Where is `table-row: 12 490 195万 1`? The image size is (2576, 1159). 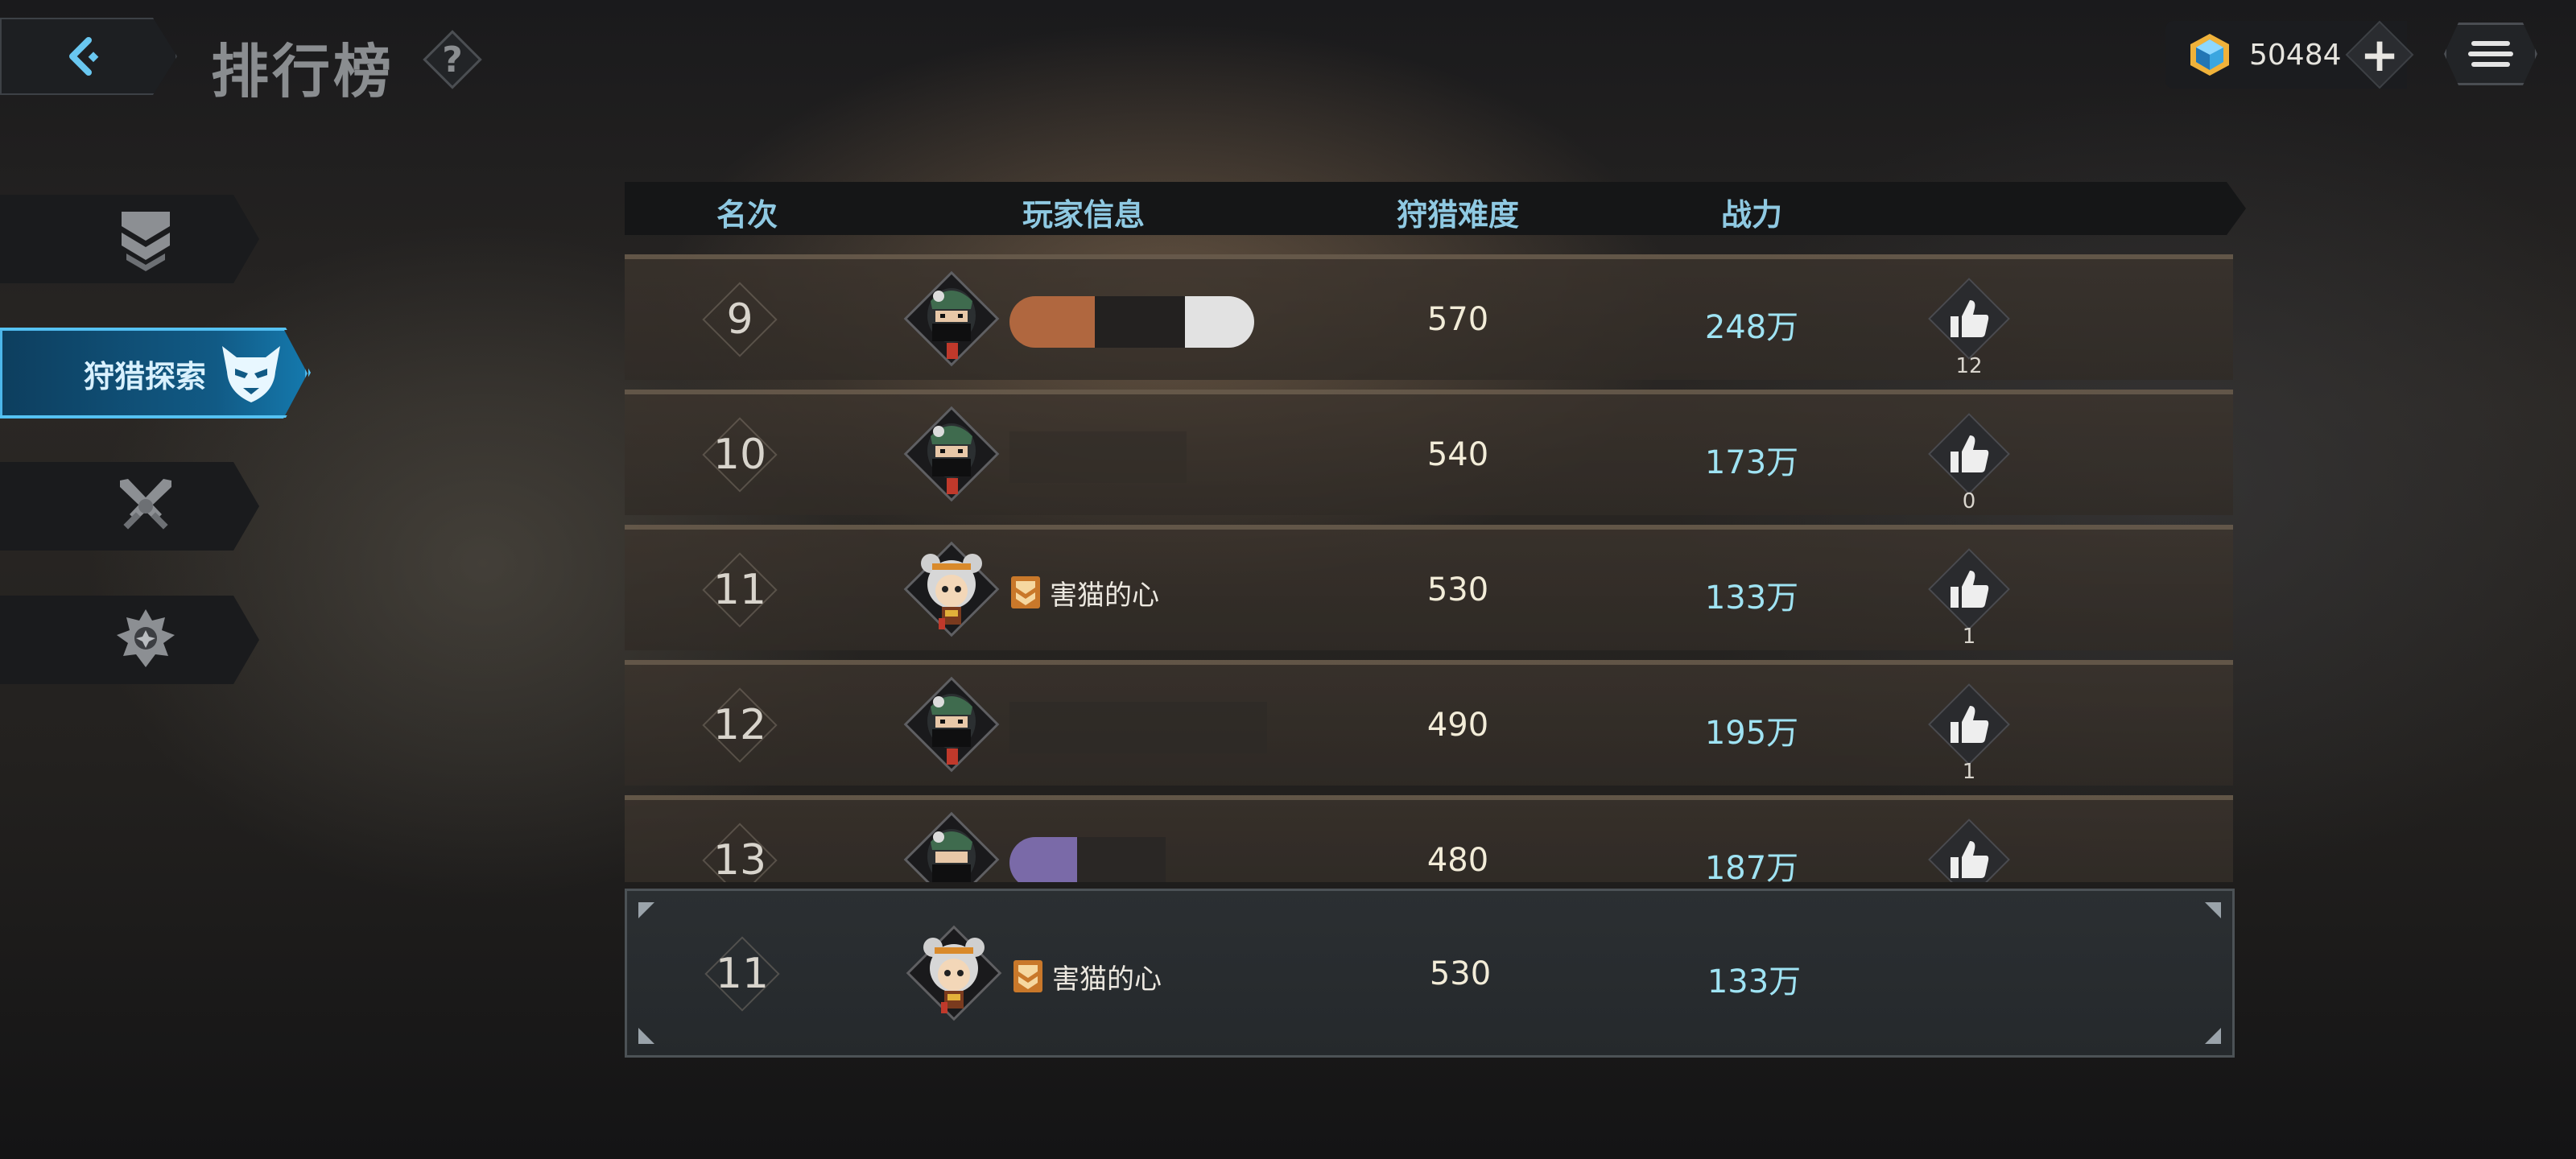 table-row: 12 490 195万 1 is located at coordinates (1429, 723).